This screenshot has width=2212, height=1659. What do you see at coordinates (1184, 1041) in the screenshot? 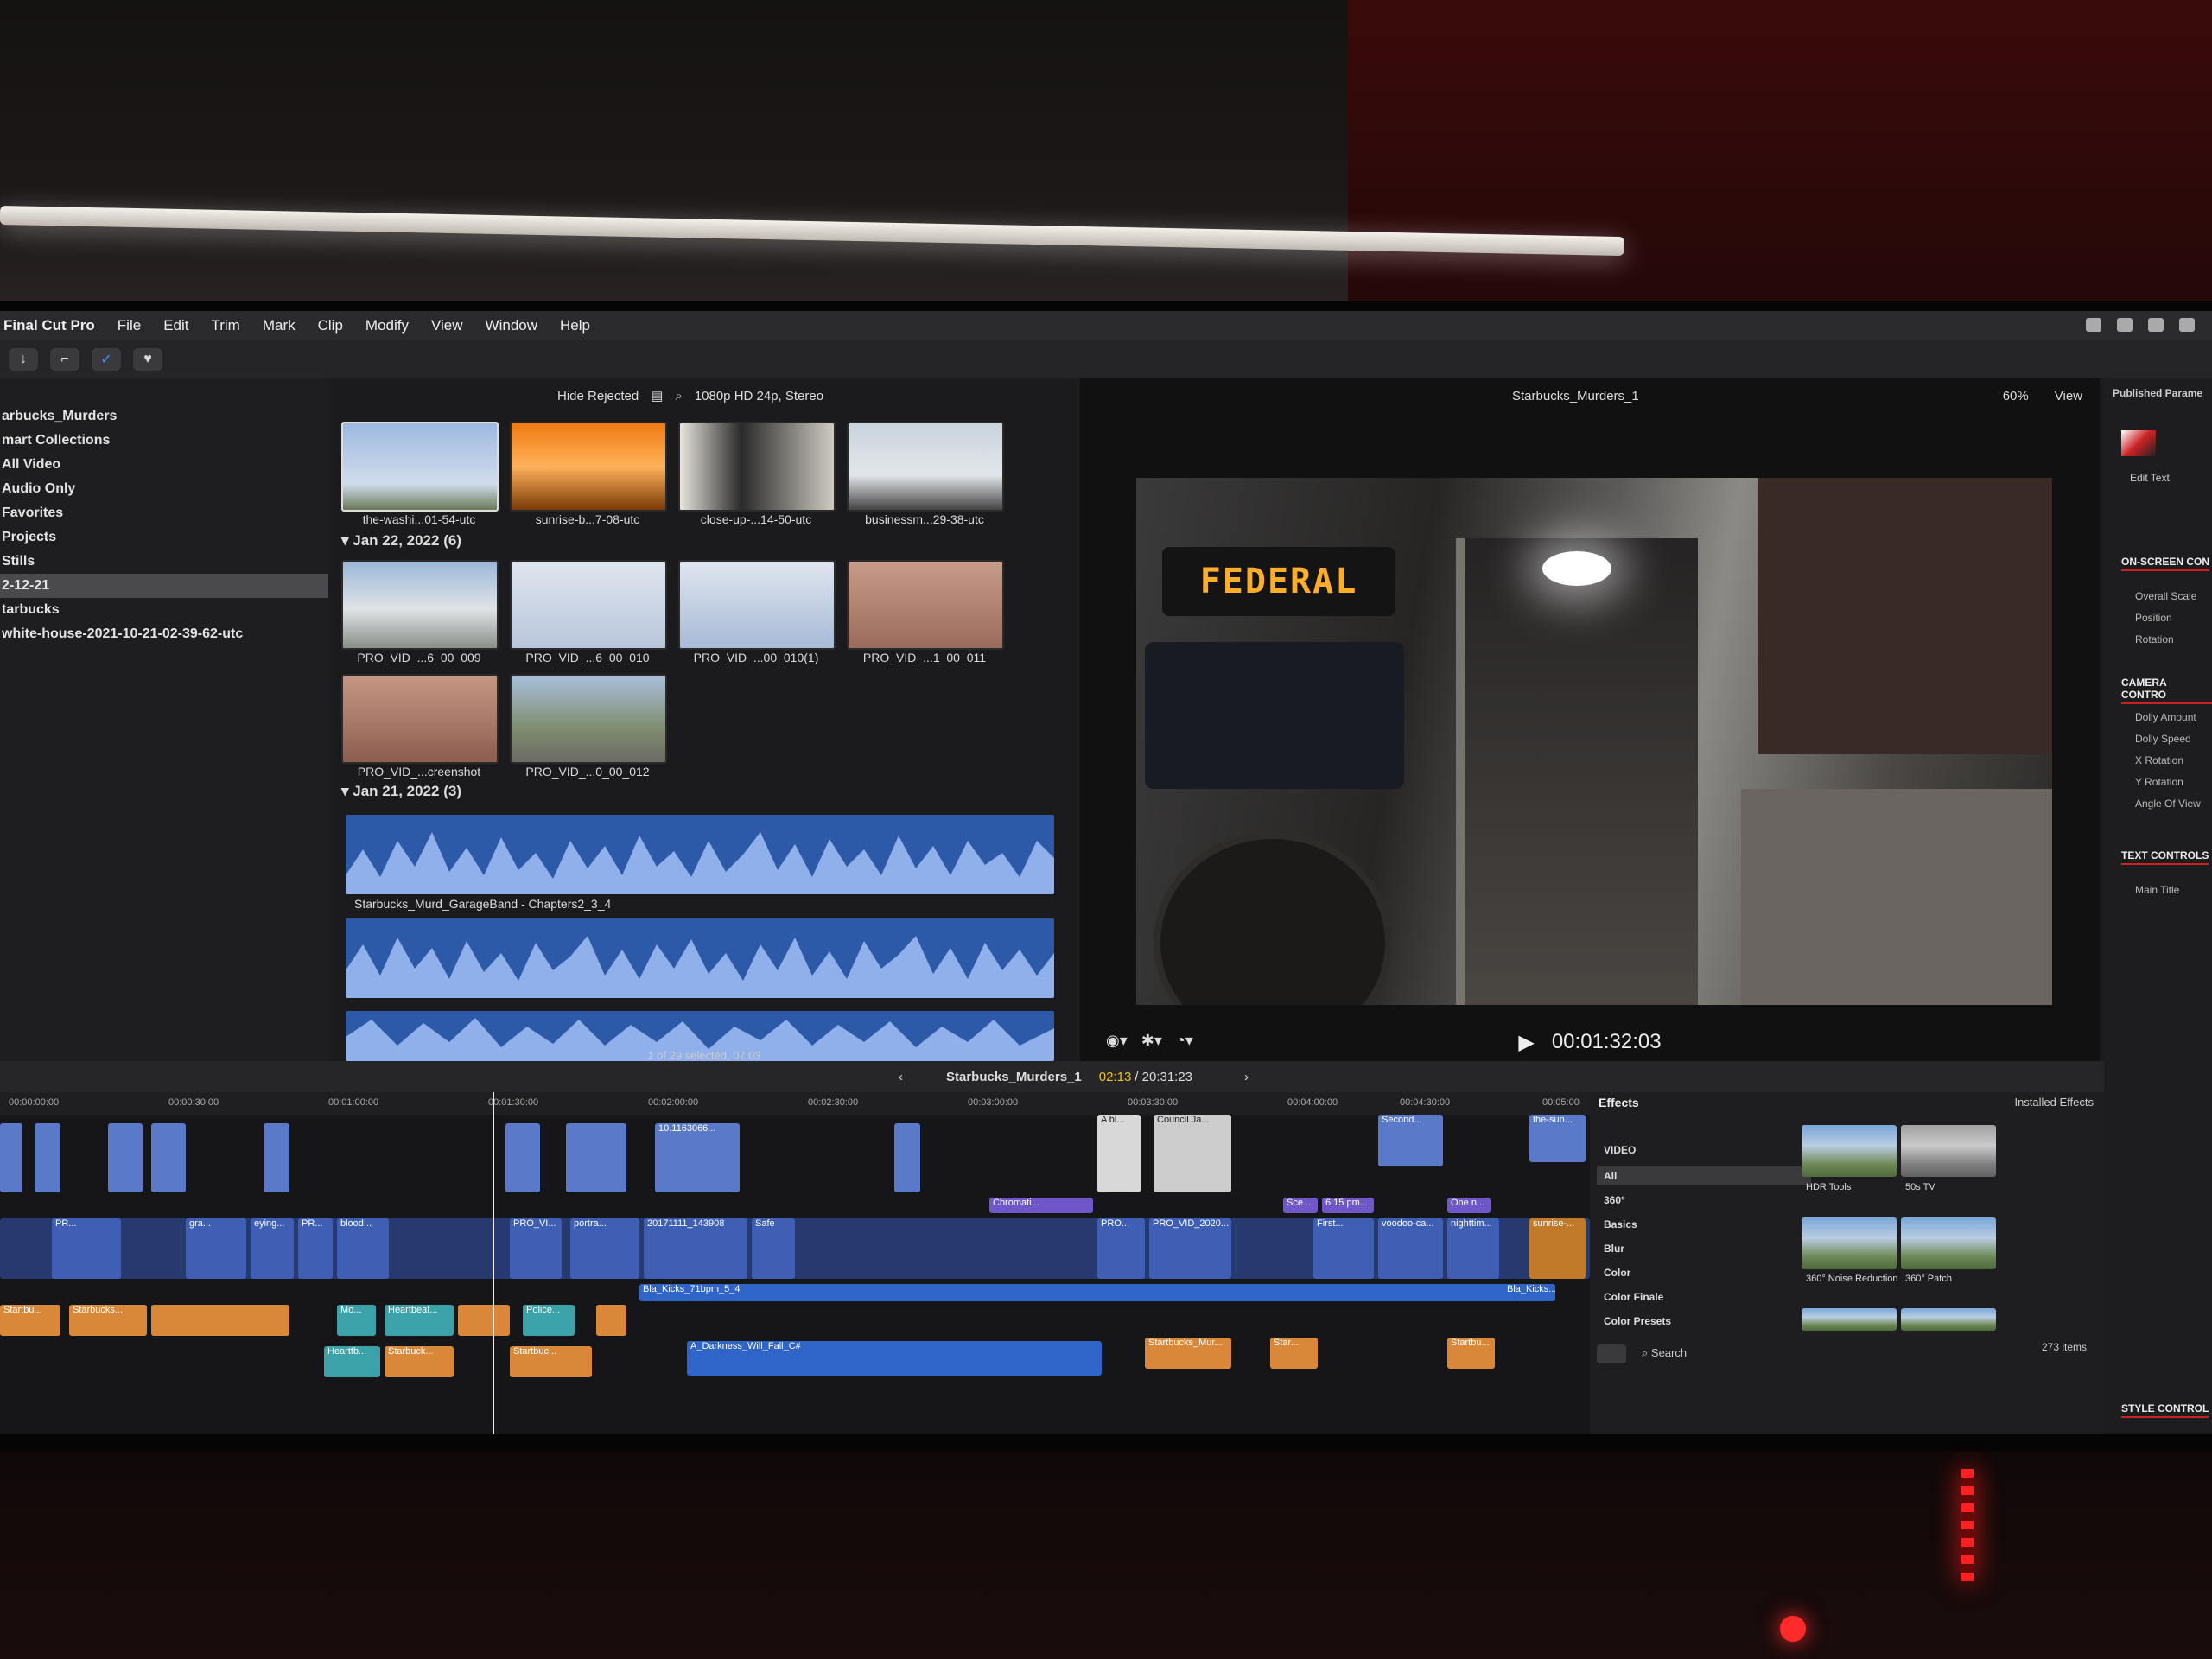
I see `speed-icon: ◔▾` at bounding box center [1184, 1041].